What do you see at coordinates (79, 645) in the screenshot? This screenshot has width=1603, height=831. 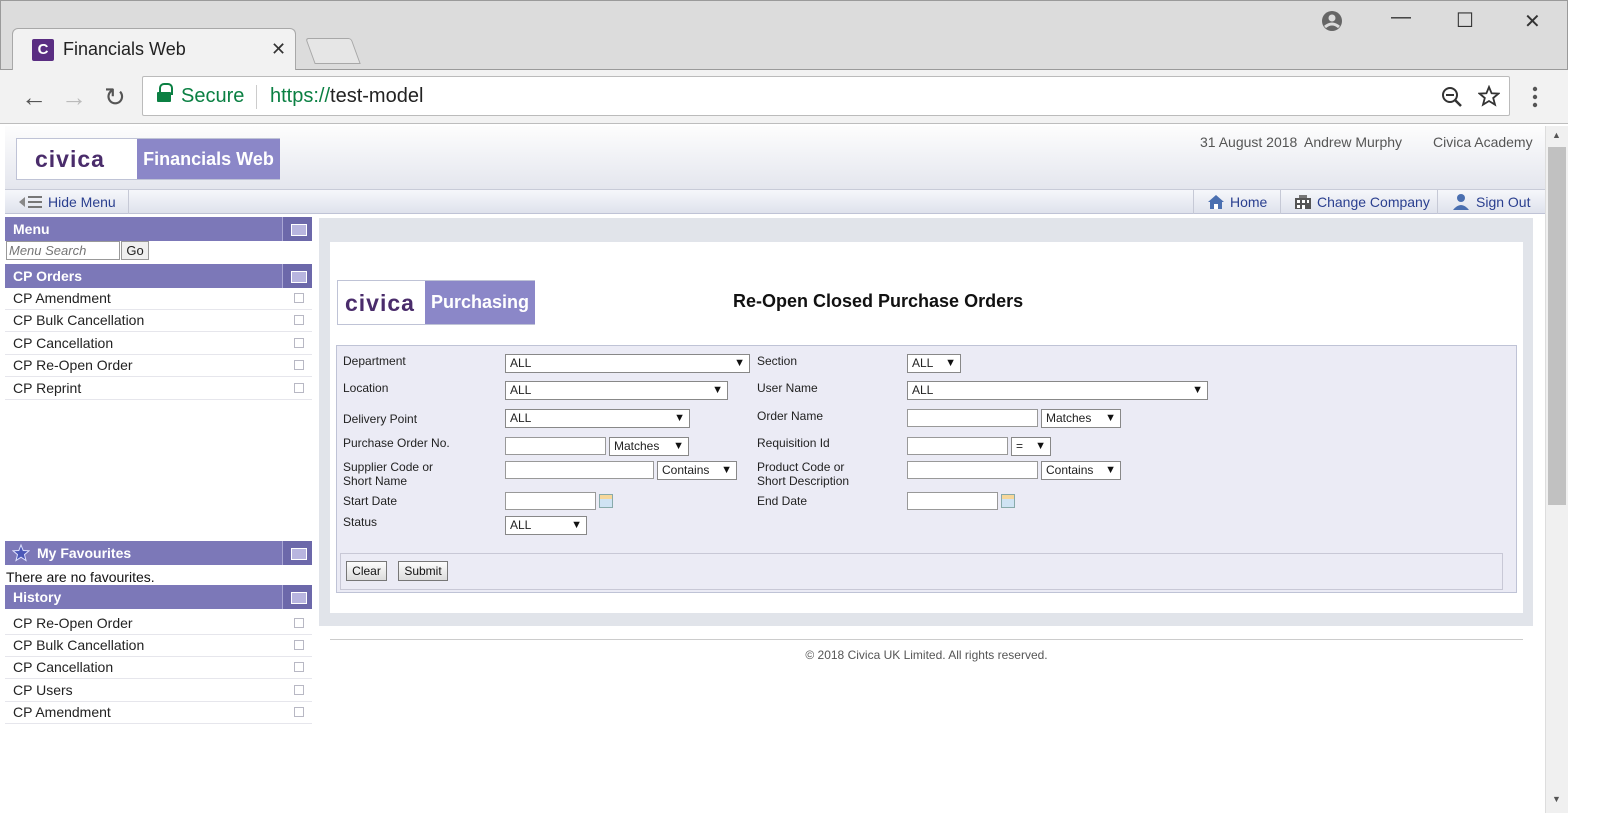 I see `history-item-label: CP Bulk Cancellation` at bounding box center [79, 645].